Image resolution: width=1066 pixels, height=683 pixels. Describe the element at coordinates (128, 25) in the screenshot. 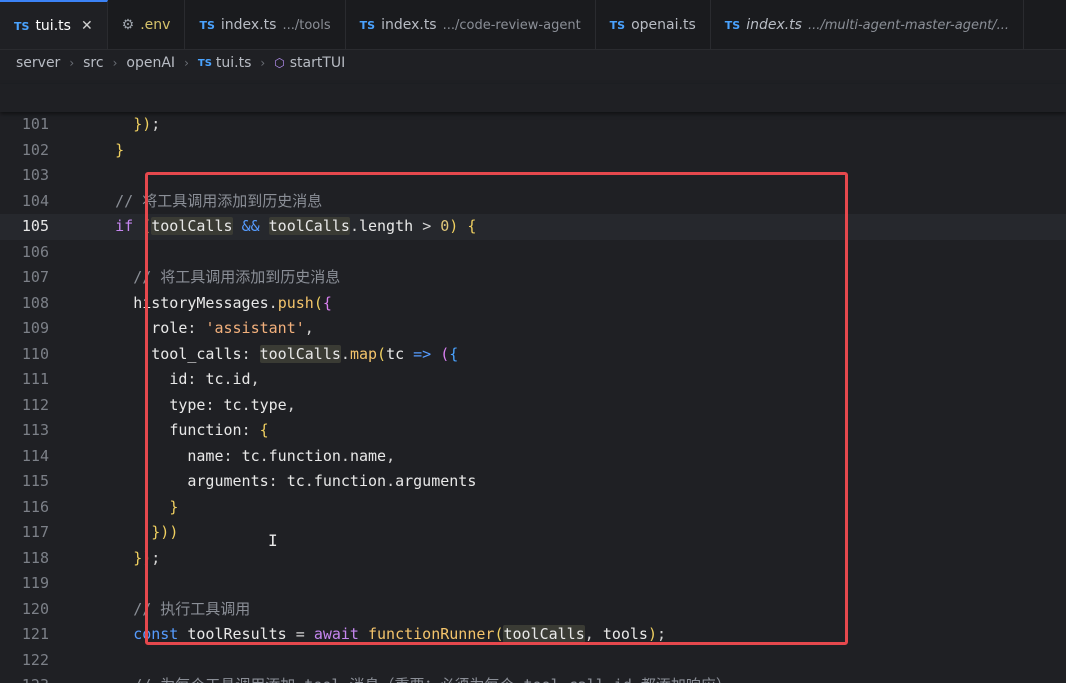

I see `gear-icon: ⚙` at that location.